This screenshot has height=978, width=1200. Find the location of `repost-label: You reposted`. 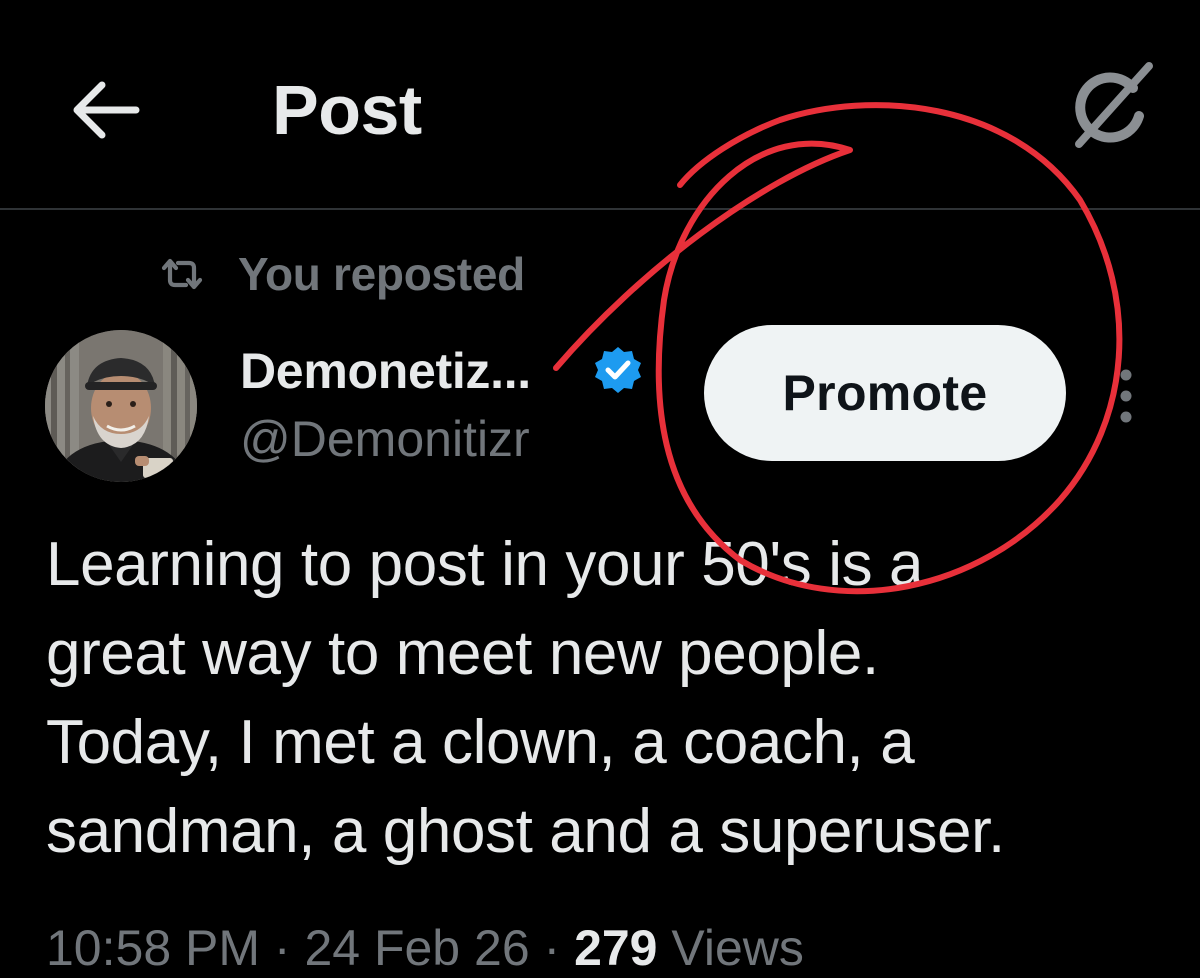

repost-label: You reposted is located at coordinates (381, 274).